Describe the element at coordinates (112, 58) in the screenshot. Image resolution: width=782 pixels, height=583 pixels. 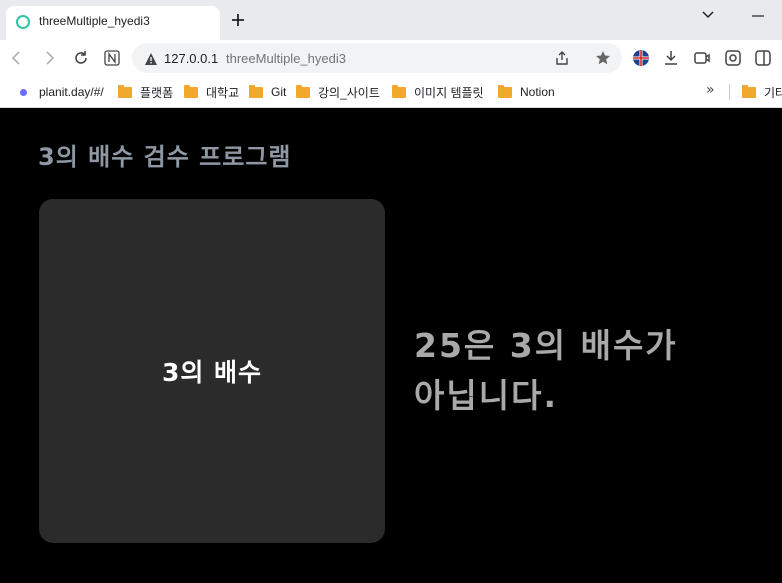
I see `notion-extension-icon` at that location.